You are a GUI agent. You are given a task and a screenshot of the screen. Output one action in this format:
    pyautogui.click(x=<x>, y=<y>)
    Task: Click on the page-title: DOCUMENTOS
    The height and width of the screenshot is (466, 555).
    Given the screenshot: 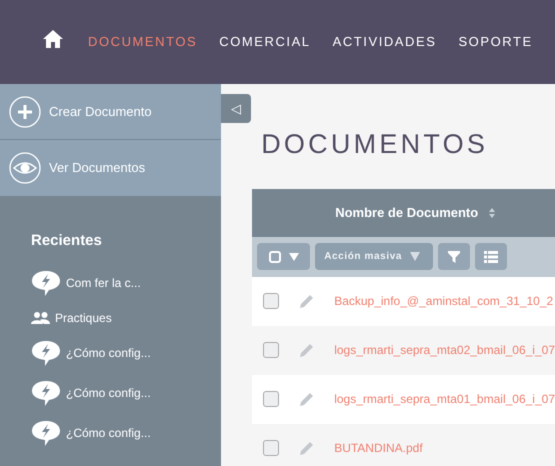 What is the action you would take?
    pyautogui.click(x=375, y=144)
    